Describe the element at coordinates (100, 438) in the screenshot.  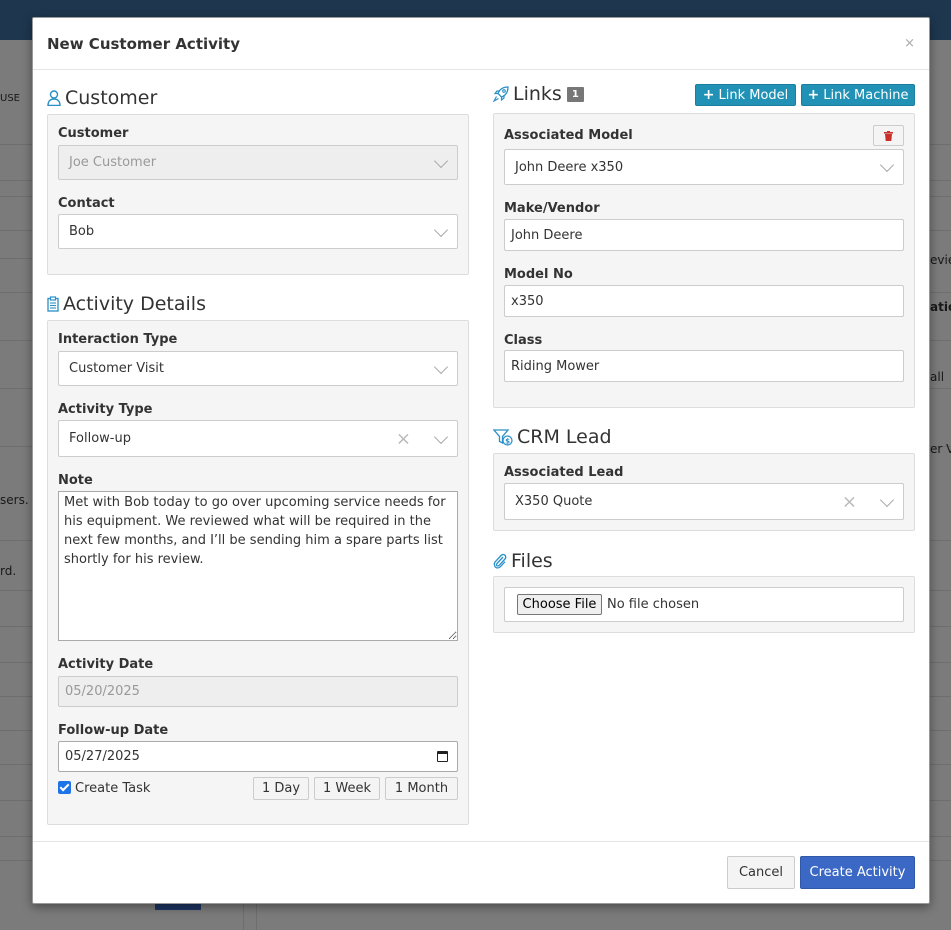
I see `activity-type-value: Follow-up` at that location.